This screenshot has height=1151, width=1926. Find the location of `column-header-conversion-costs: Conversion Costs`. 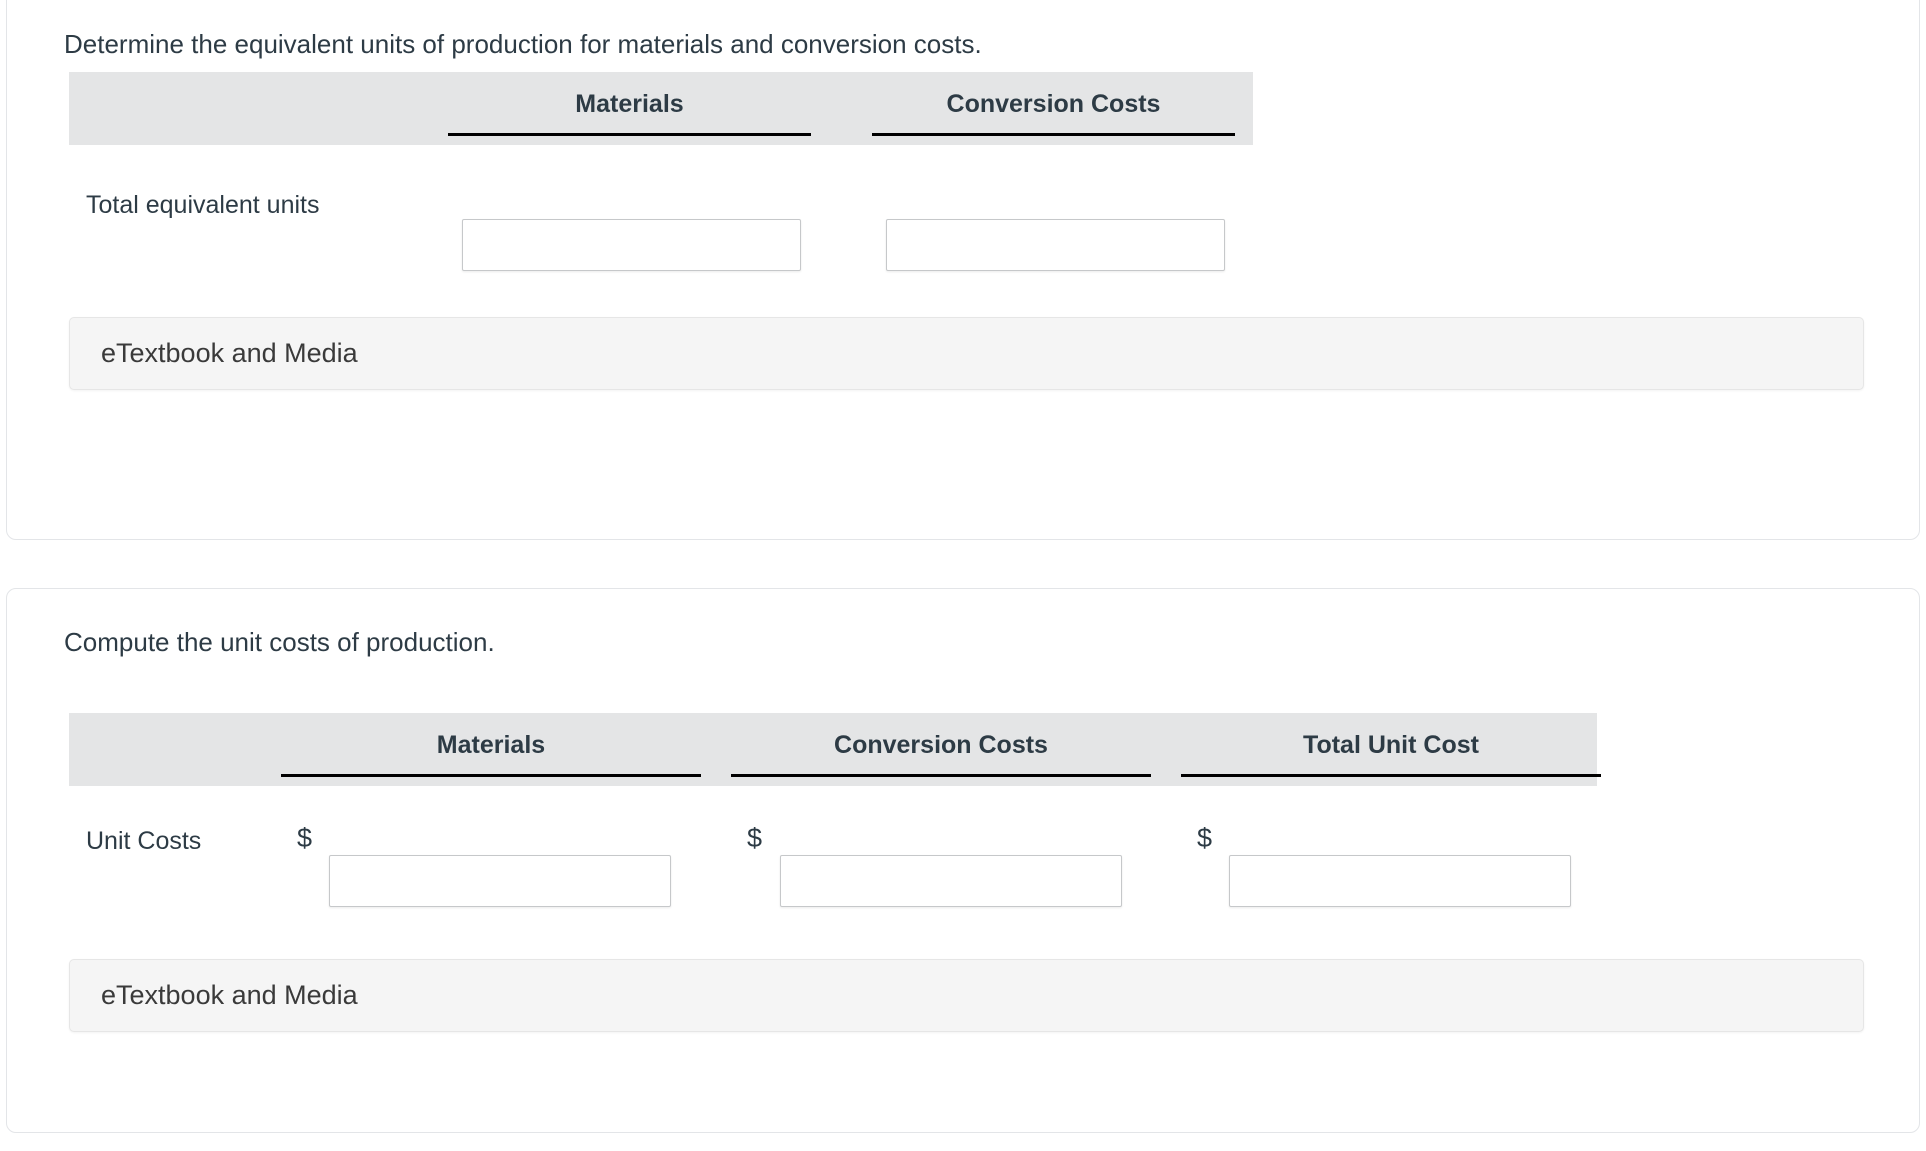

column-header-conversion-costs: Conversion Costs is located at coordinates (1053, 107).